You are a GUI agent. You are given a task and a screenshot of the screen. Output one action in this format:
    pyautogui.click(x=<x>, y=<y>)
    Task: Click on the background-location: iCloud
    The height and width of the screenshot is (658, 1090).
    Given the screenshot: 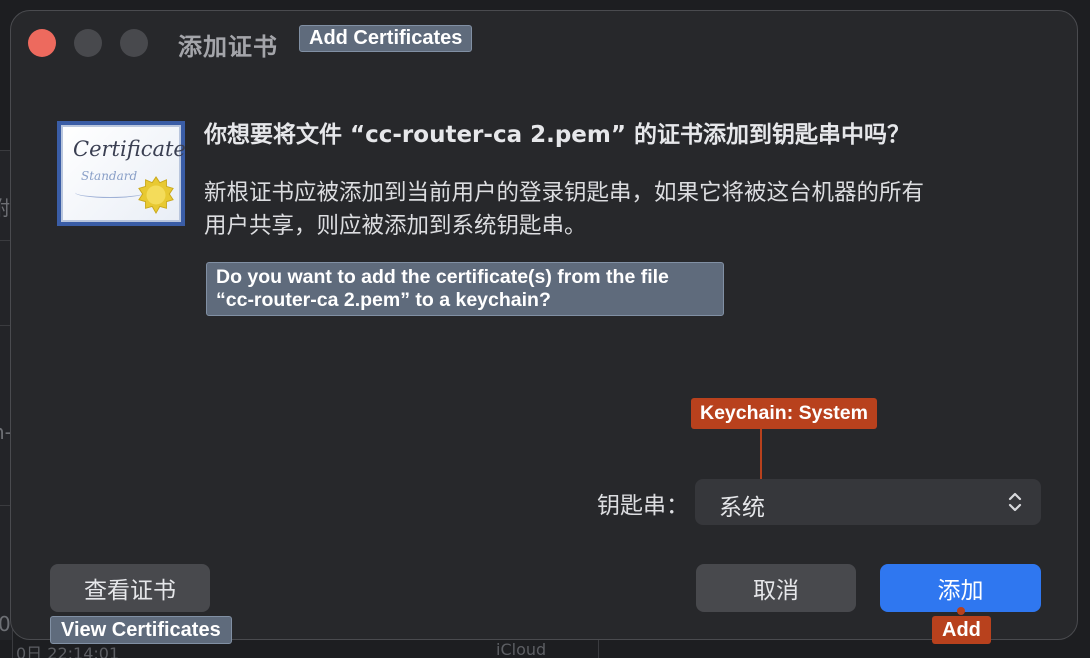 What is the action you would take?
    pyautogui.click(x=521, y=649)
    